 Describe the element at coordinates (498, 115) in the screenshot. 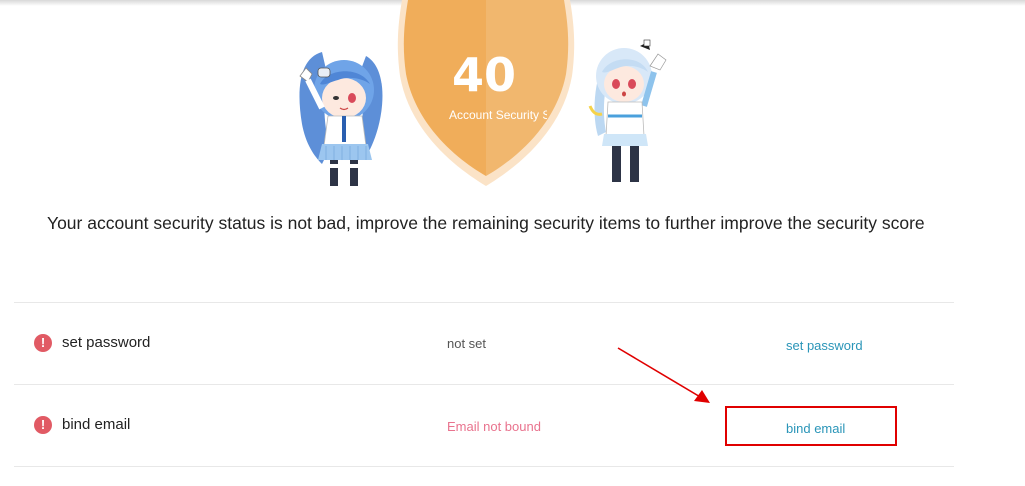

I see `security-score-label: Account Security Score` at that location.